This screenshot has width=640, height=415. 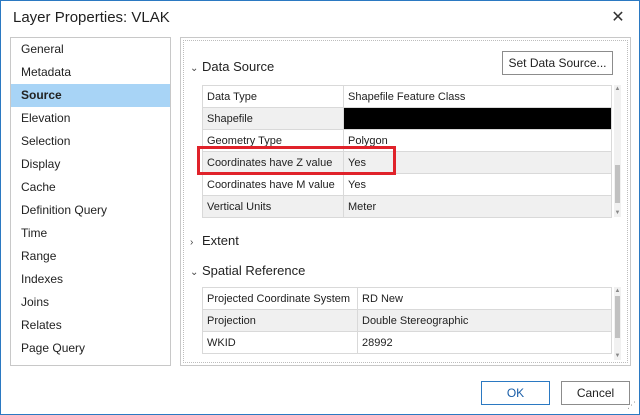 What do you see at coordinates (90, 302) in the screenshot?
I see `sidebar-item-joins: Joins` at bounding box center [90, 302].